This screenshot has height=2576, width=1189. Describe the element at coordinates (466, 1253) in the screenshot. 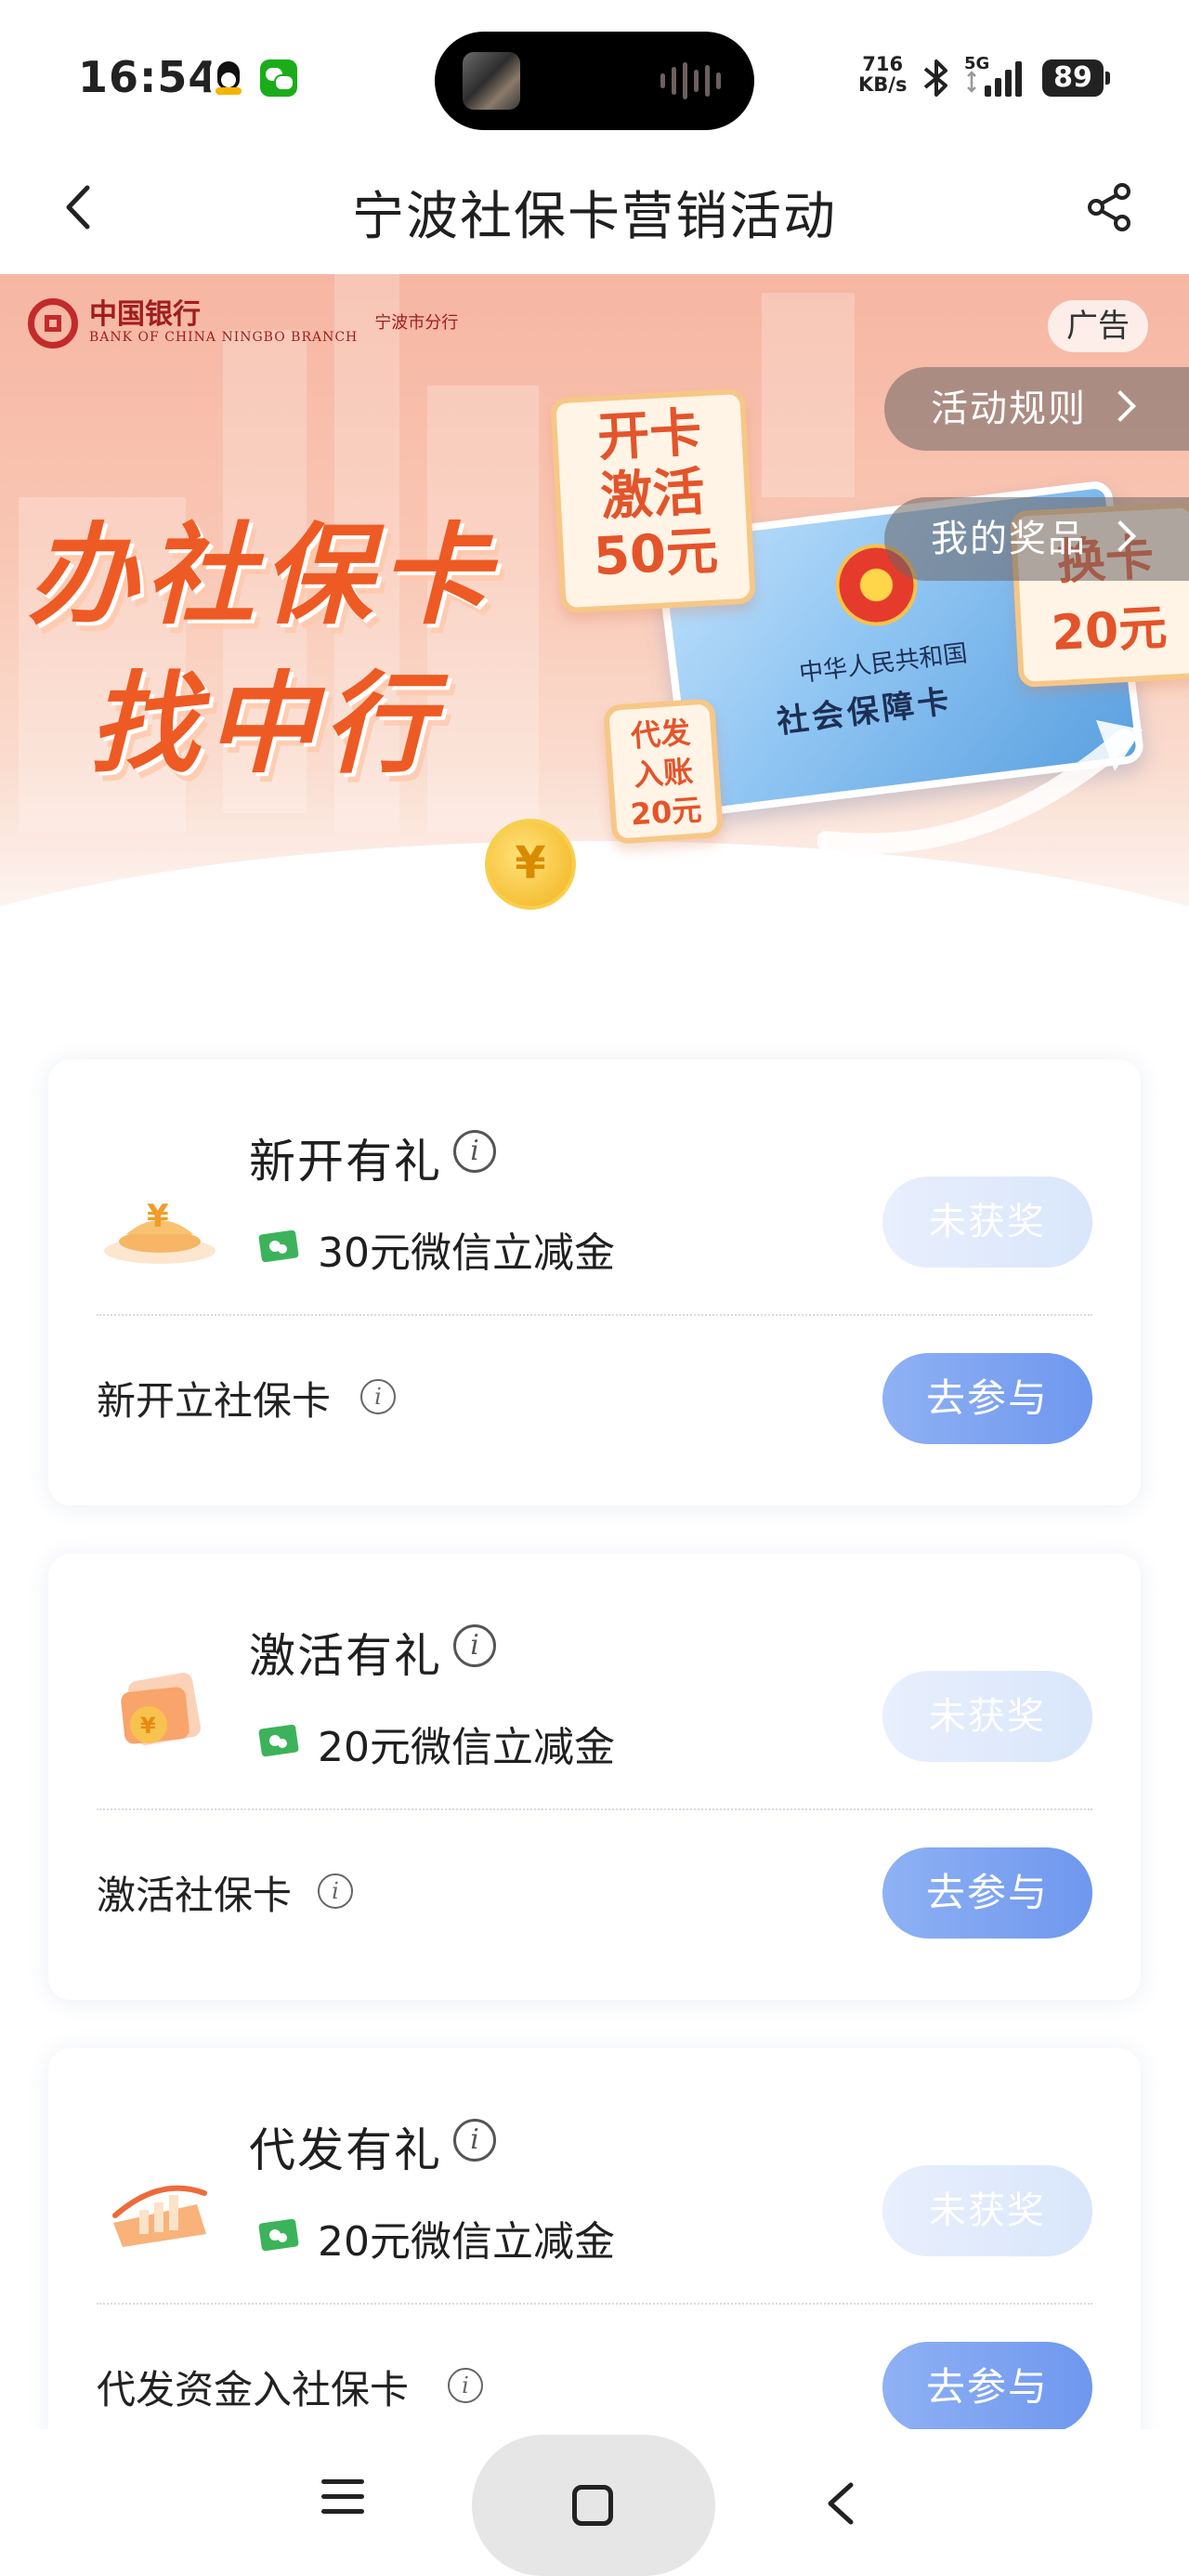

I see `reward-text: 30元微信立减金` at that location.